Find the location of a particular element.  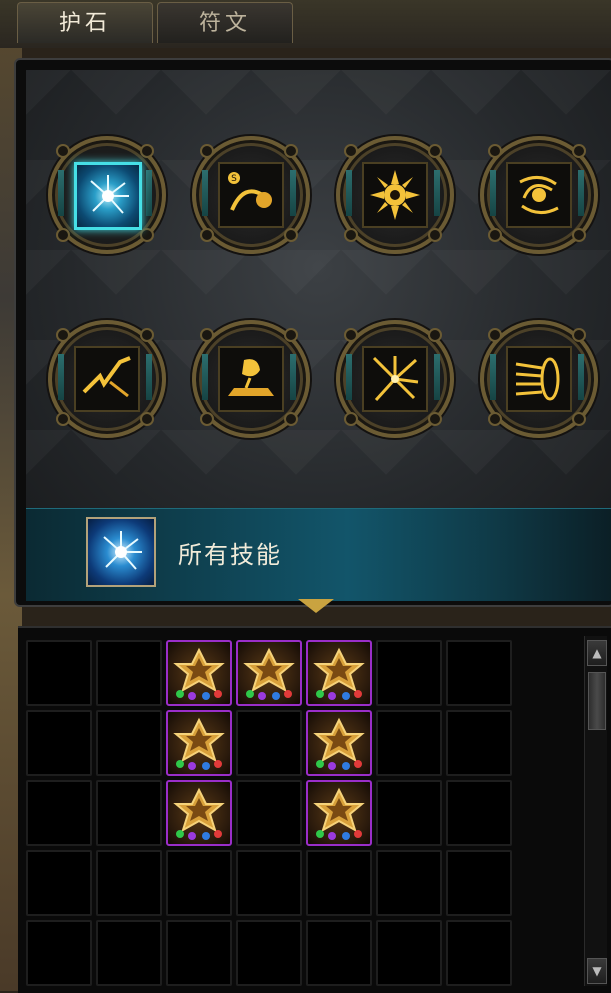

fire-arc-skill-icon: S is located at coordinates (251, 195).